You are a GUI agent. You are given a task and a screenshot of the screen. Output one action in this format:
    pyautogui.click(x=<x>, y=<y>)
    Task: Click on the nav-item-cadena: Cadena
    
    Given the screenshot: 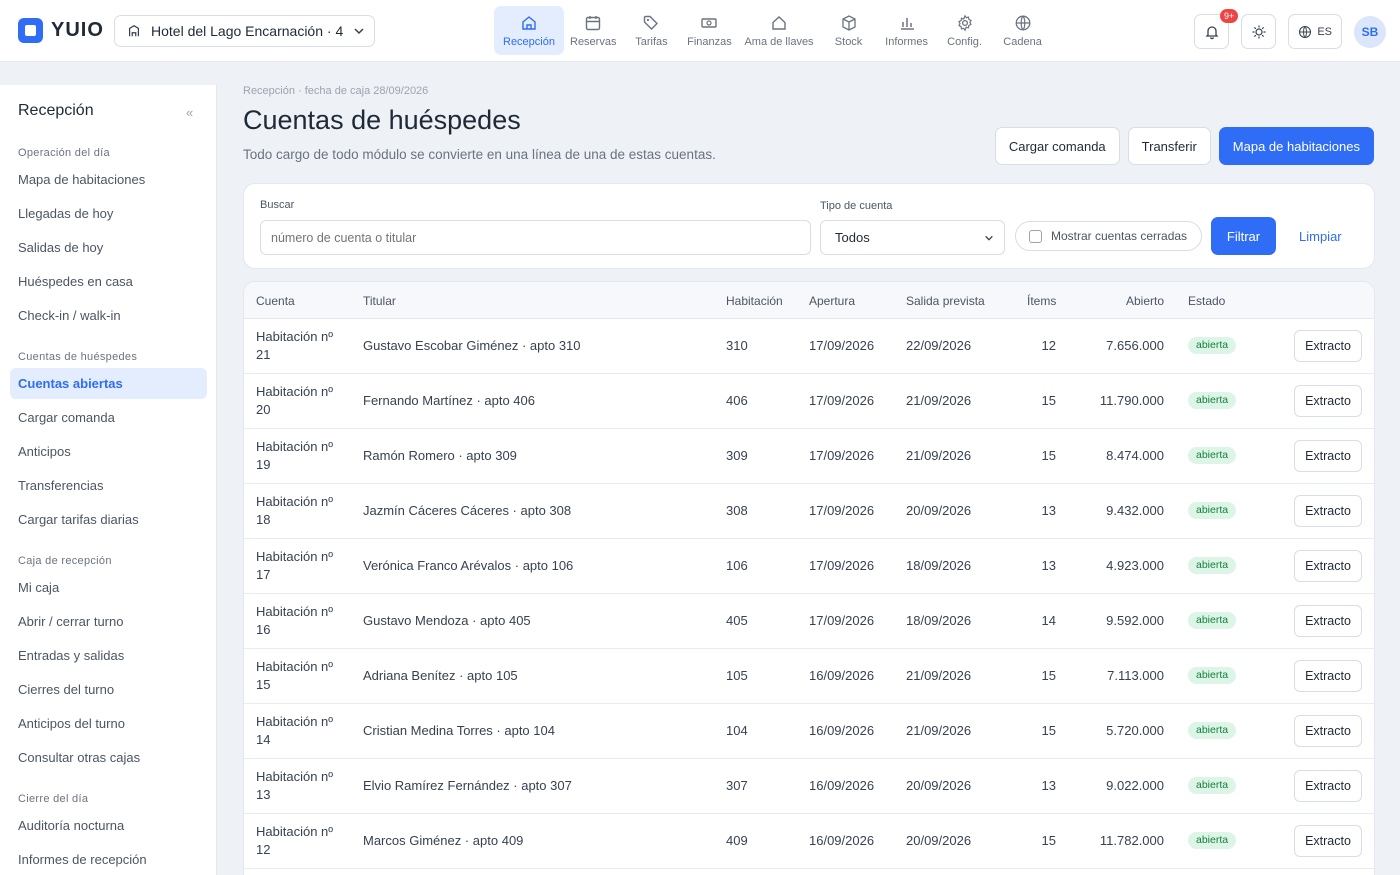 What is the action you would take?
    pyautogui.click(x=1023, y=30)
    